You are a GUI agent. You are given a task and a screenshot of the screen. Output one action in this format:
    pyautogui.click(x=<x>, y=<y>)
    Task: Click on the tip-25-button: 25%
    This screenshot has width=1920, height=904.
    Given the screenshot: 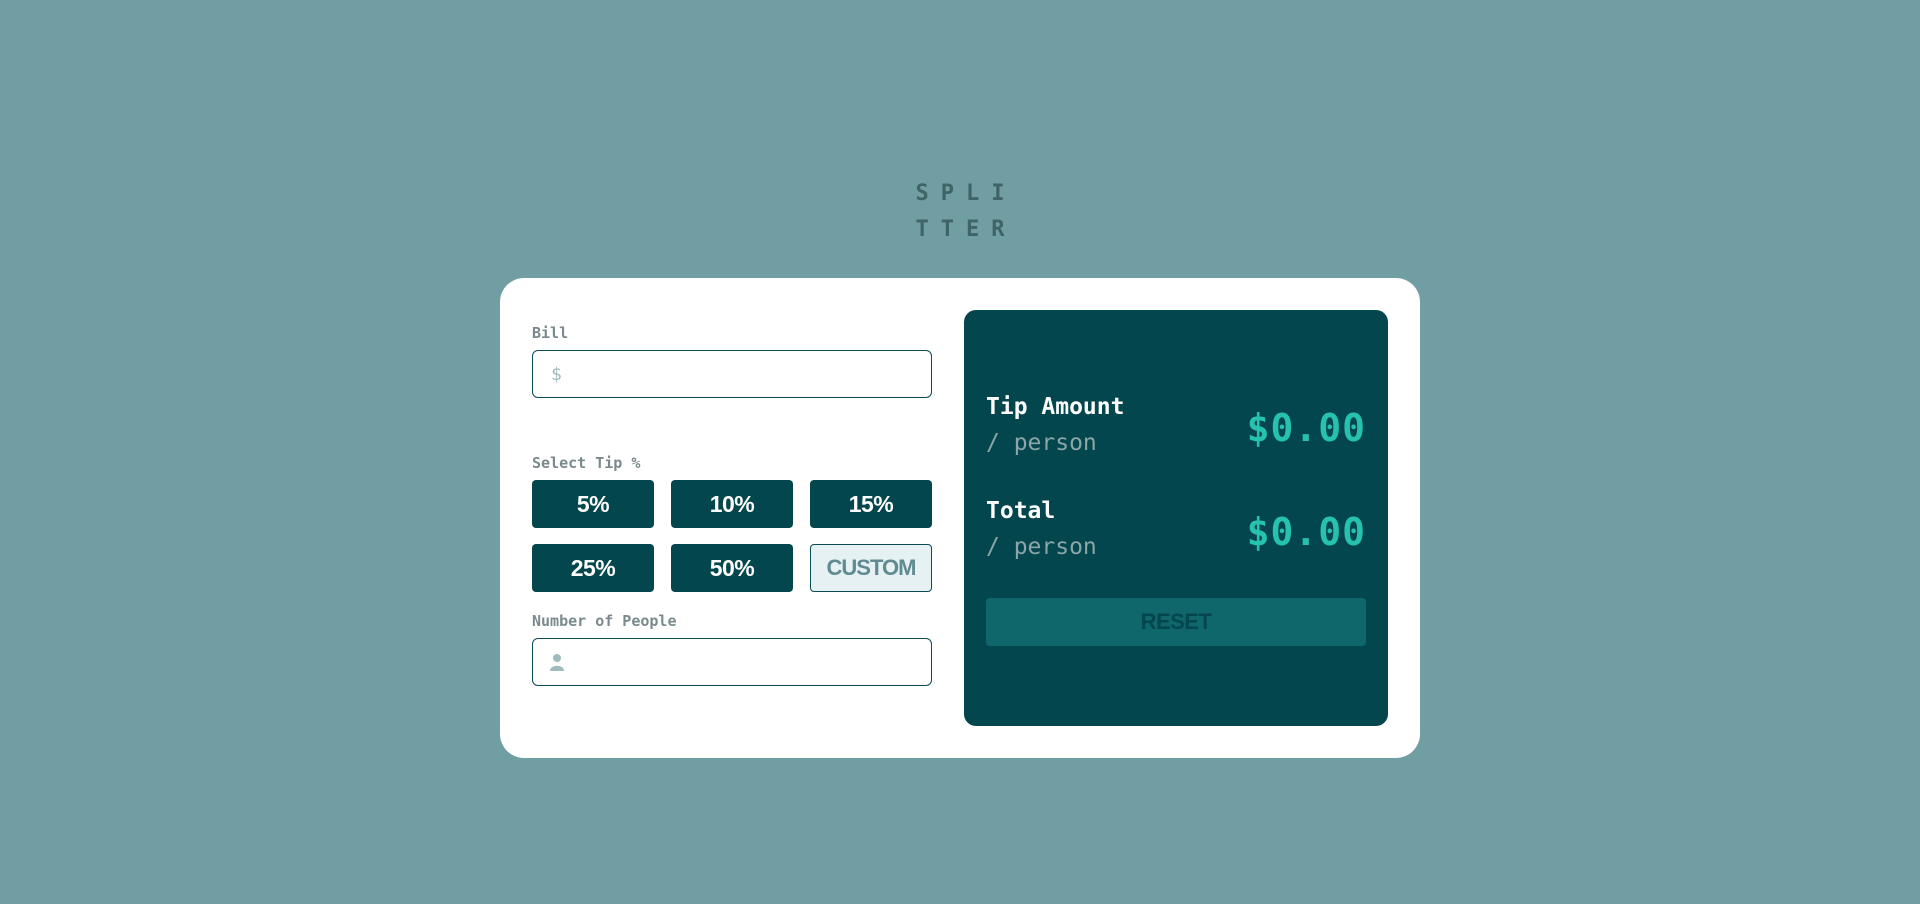 What is the action you would take?
    pyautogui.click(x=593, y=568)
    